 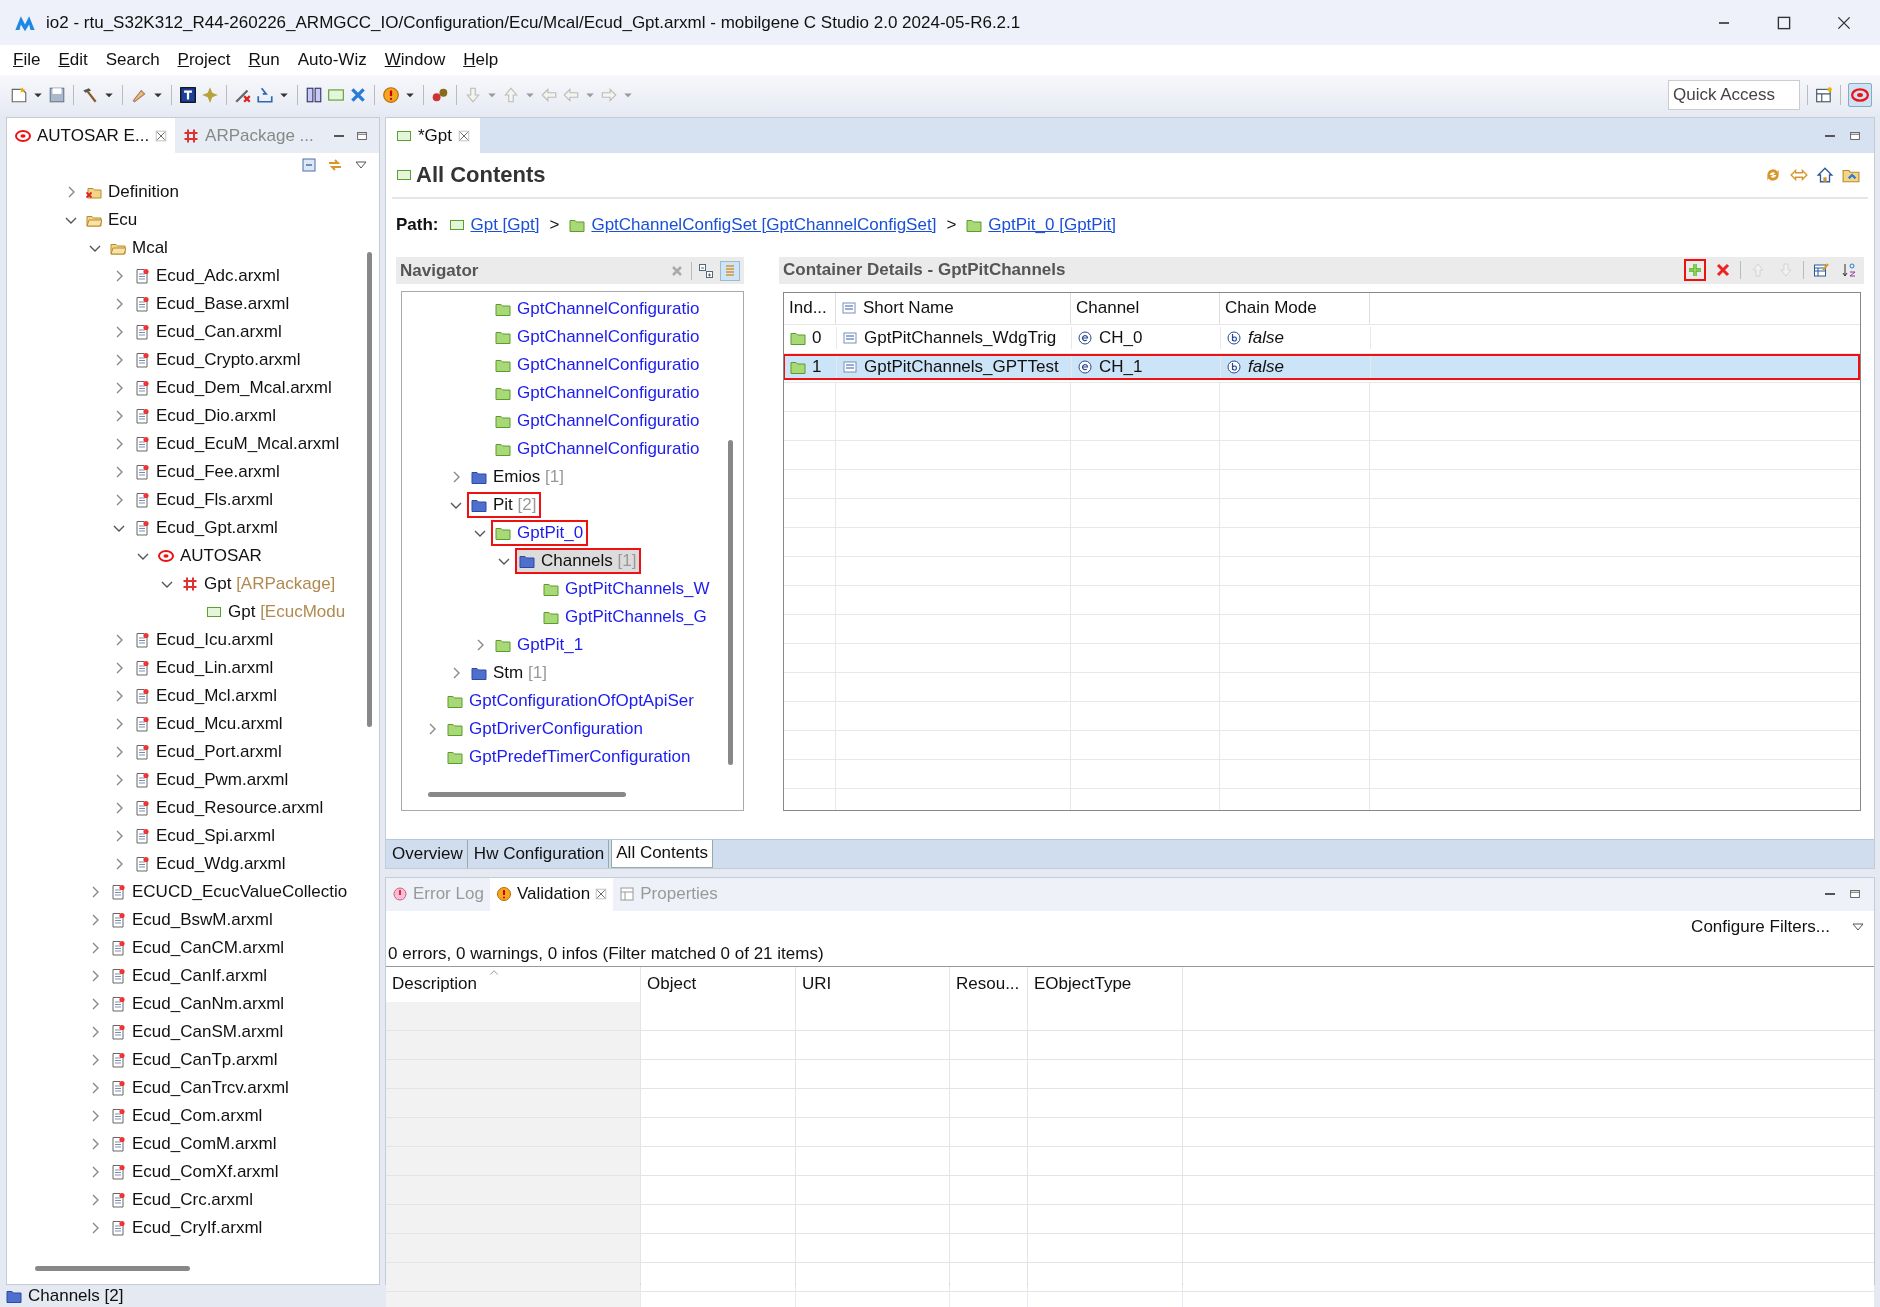 What do you see at coordinates (314, 95) in the screenshot?
I see `columns-icon` at bounding box center [314, 95].